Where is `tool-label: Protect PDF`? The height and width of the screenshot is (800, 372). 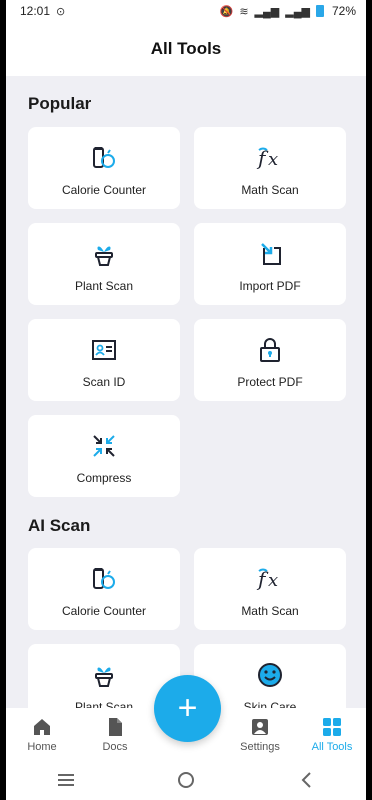
tool-label: Protect PDF is located at coordinates (270, 382).